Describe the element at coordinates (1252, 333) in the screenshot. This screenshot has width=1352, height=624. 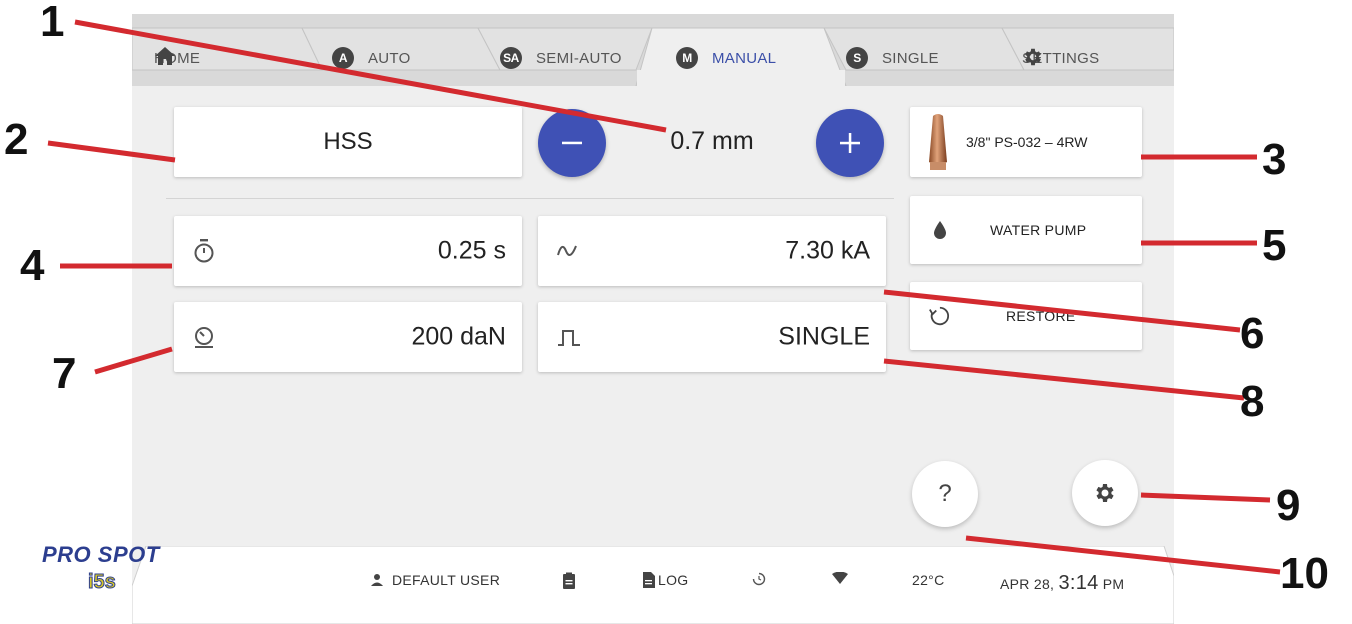
I see `annotation-6: 6` at that location.